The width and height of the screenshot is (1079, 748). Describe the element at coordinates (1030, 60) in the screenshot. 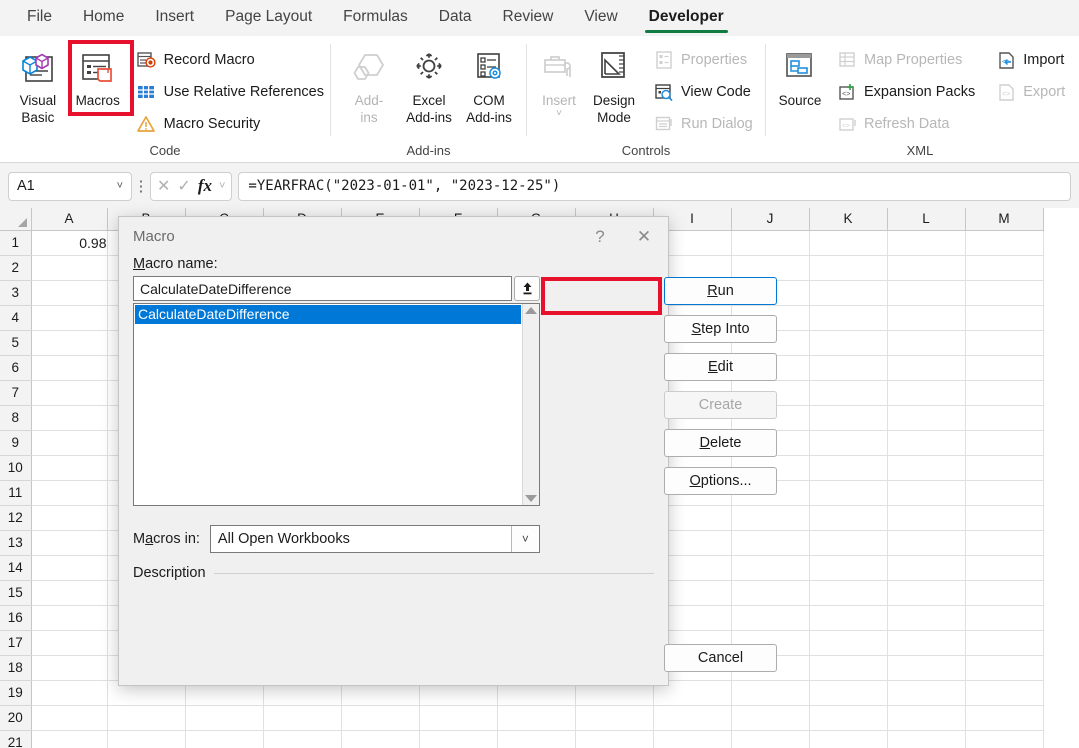

I see `xml-import-button: <> Import` at that location.